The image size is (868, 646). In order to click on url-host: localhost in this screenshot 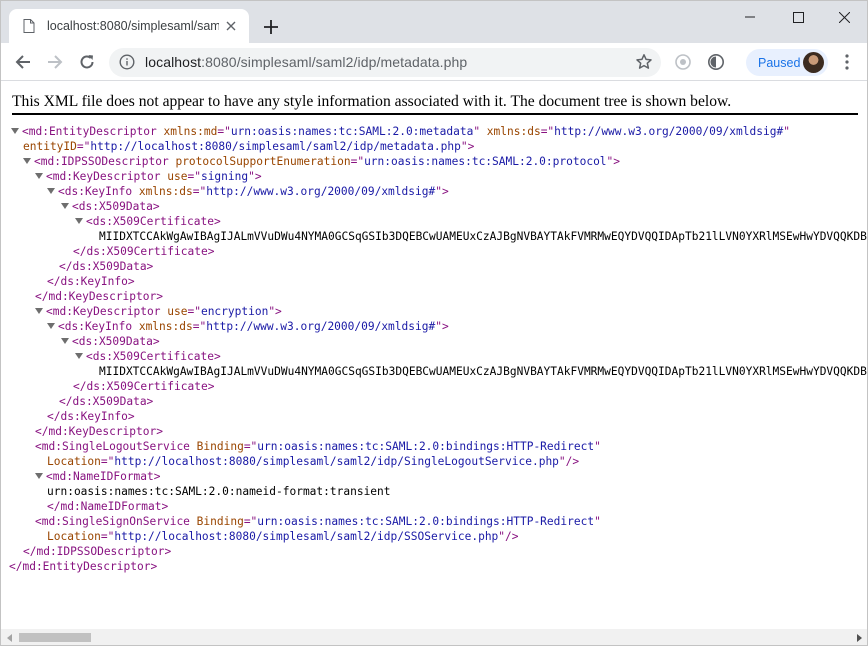, I will do `click(173, 62)`.